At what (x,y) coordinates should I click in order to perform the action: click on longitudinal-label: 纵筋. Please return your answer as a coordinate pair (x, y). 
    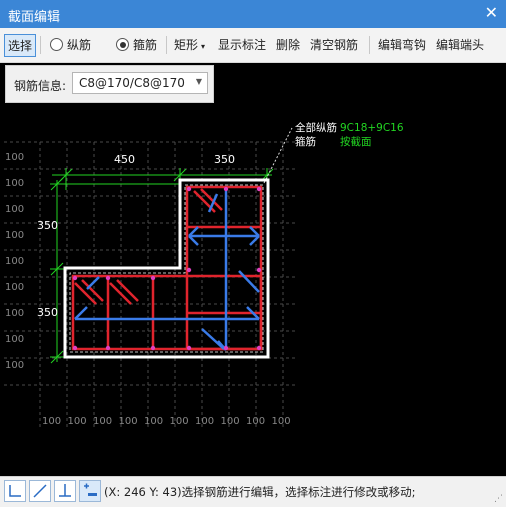
    Looking at the image, I should click on (79, 45).